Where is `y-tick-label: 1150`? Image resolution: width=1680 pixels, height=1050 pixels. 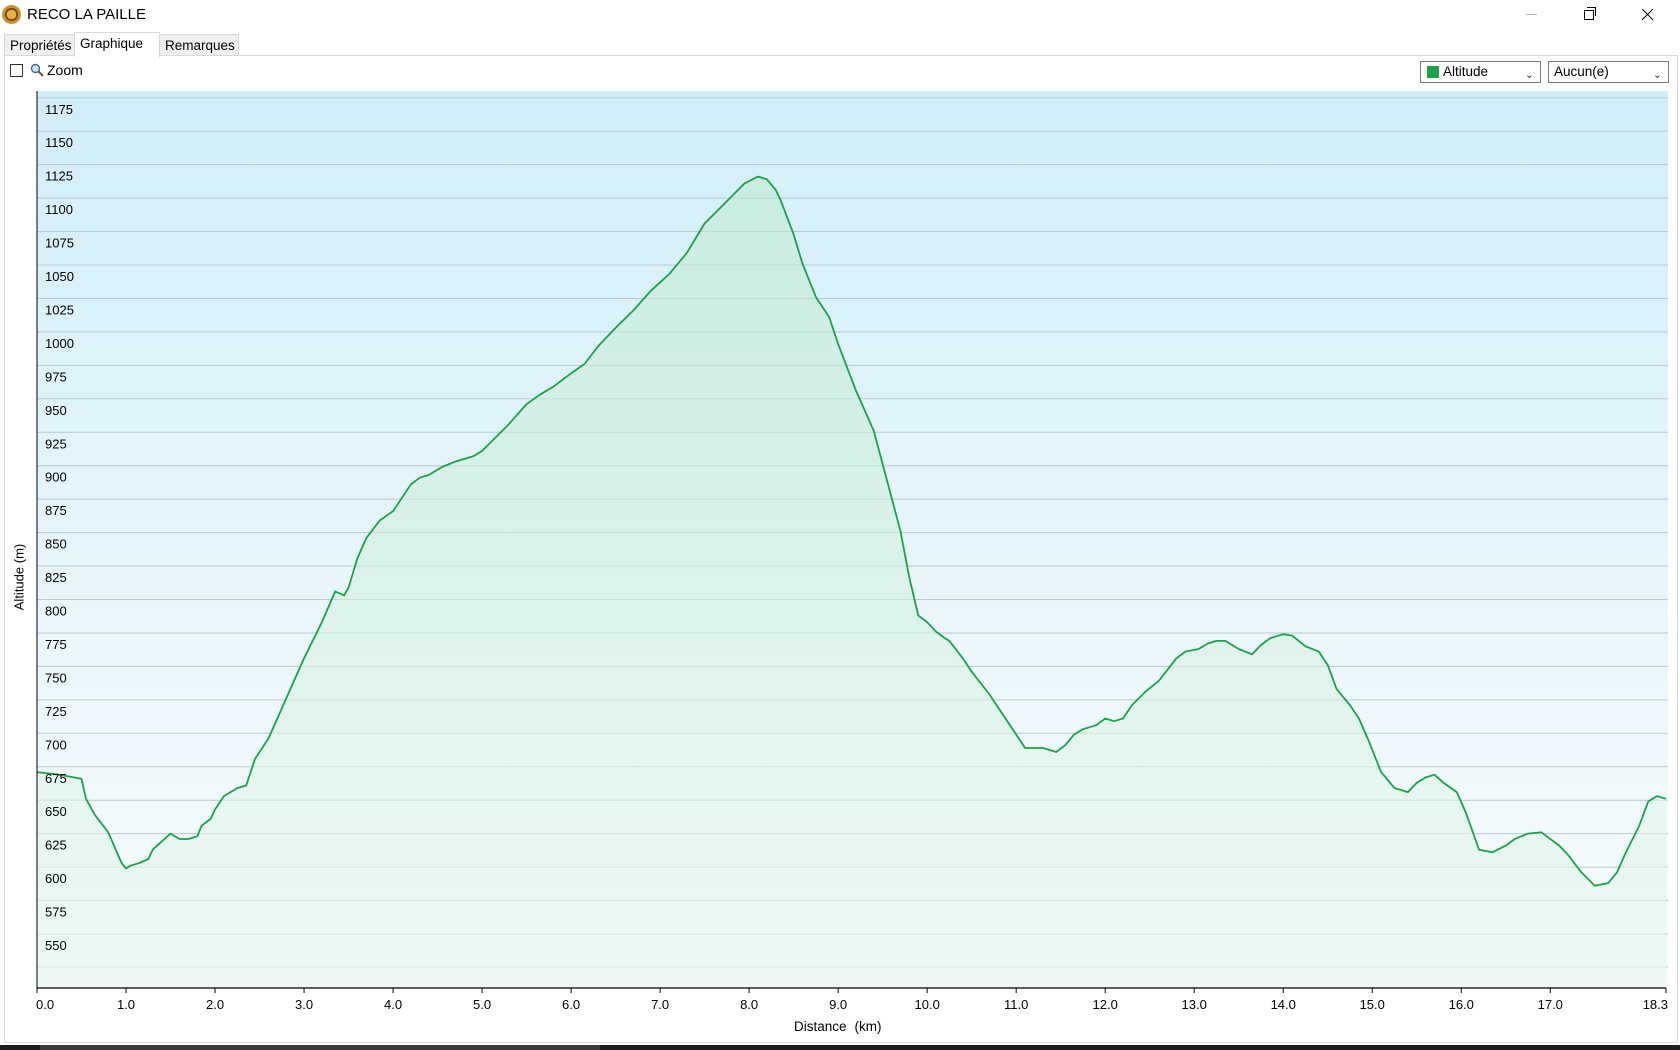 y-tick-label: 1150 is located at coordinates (59, 142).